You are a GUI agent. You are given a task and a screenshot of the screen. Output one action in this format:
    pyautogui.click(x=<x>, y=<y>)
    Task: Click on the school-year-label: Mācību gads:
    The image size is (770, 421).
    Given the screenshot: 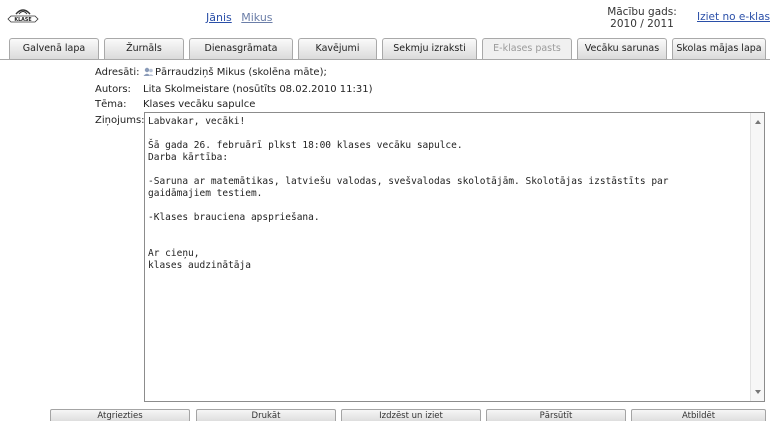 What is the action you would take?
    pyautogui.click(x=642, y=12)
    